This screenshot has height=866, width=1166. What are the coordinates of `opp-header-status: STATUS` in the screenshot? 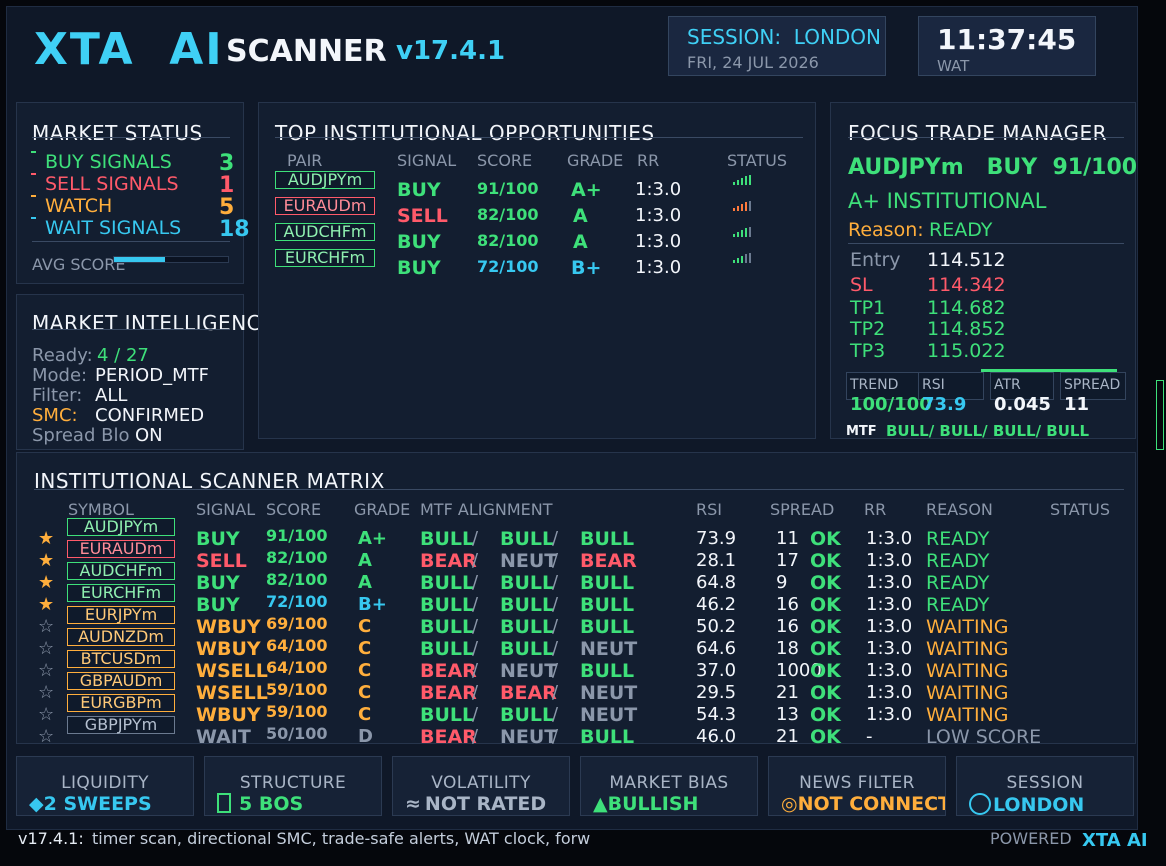 It's located at (757, 160).